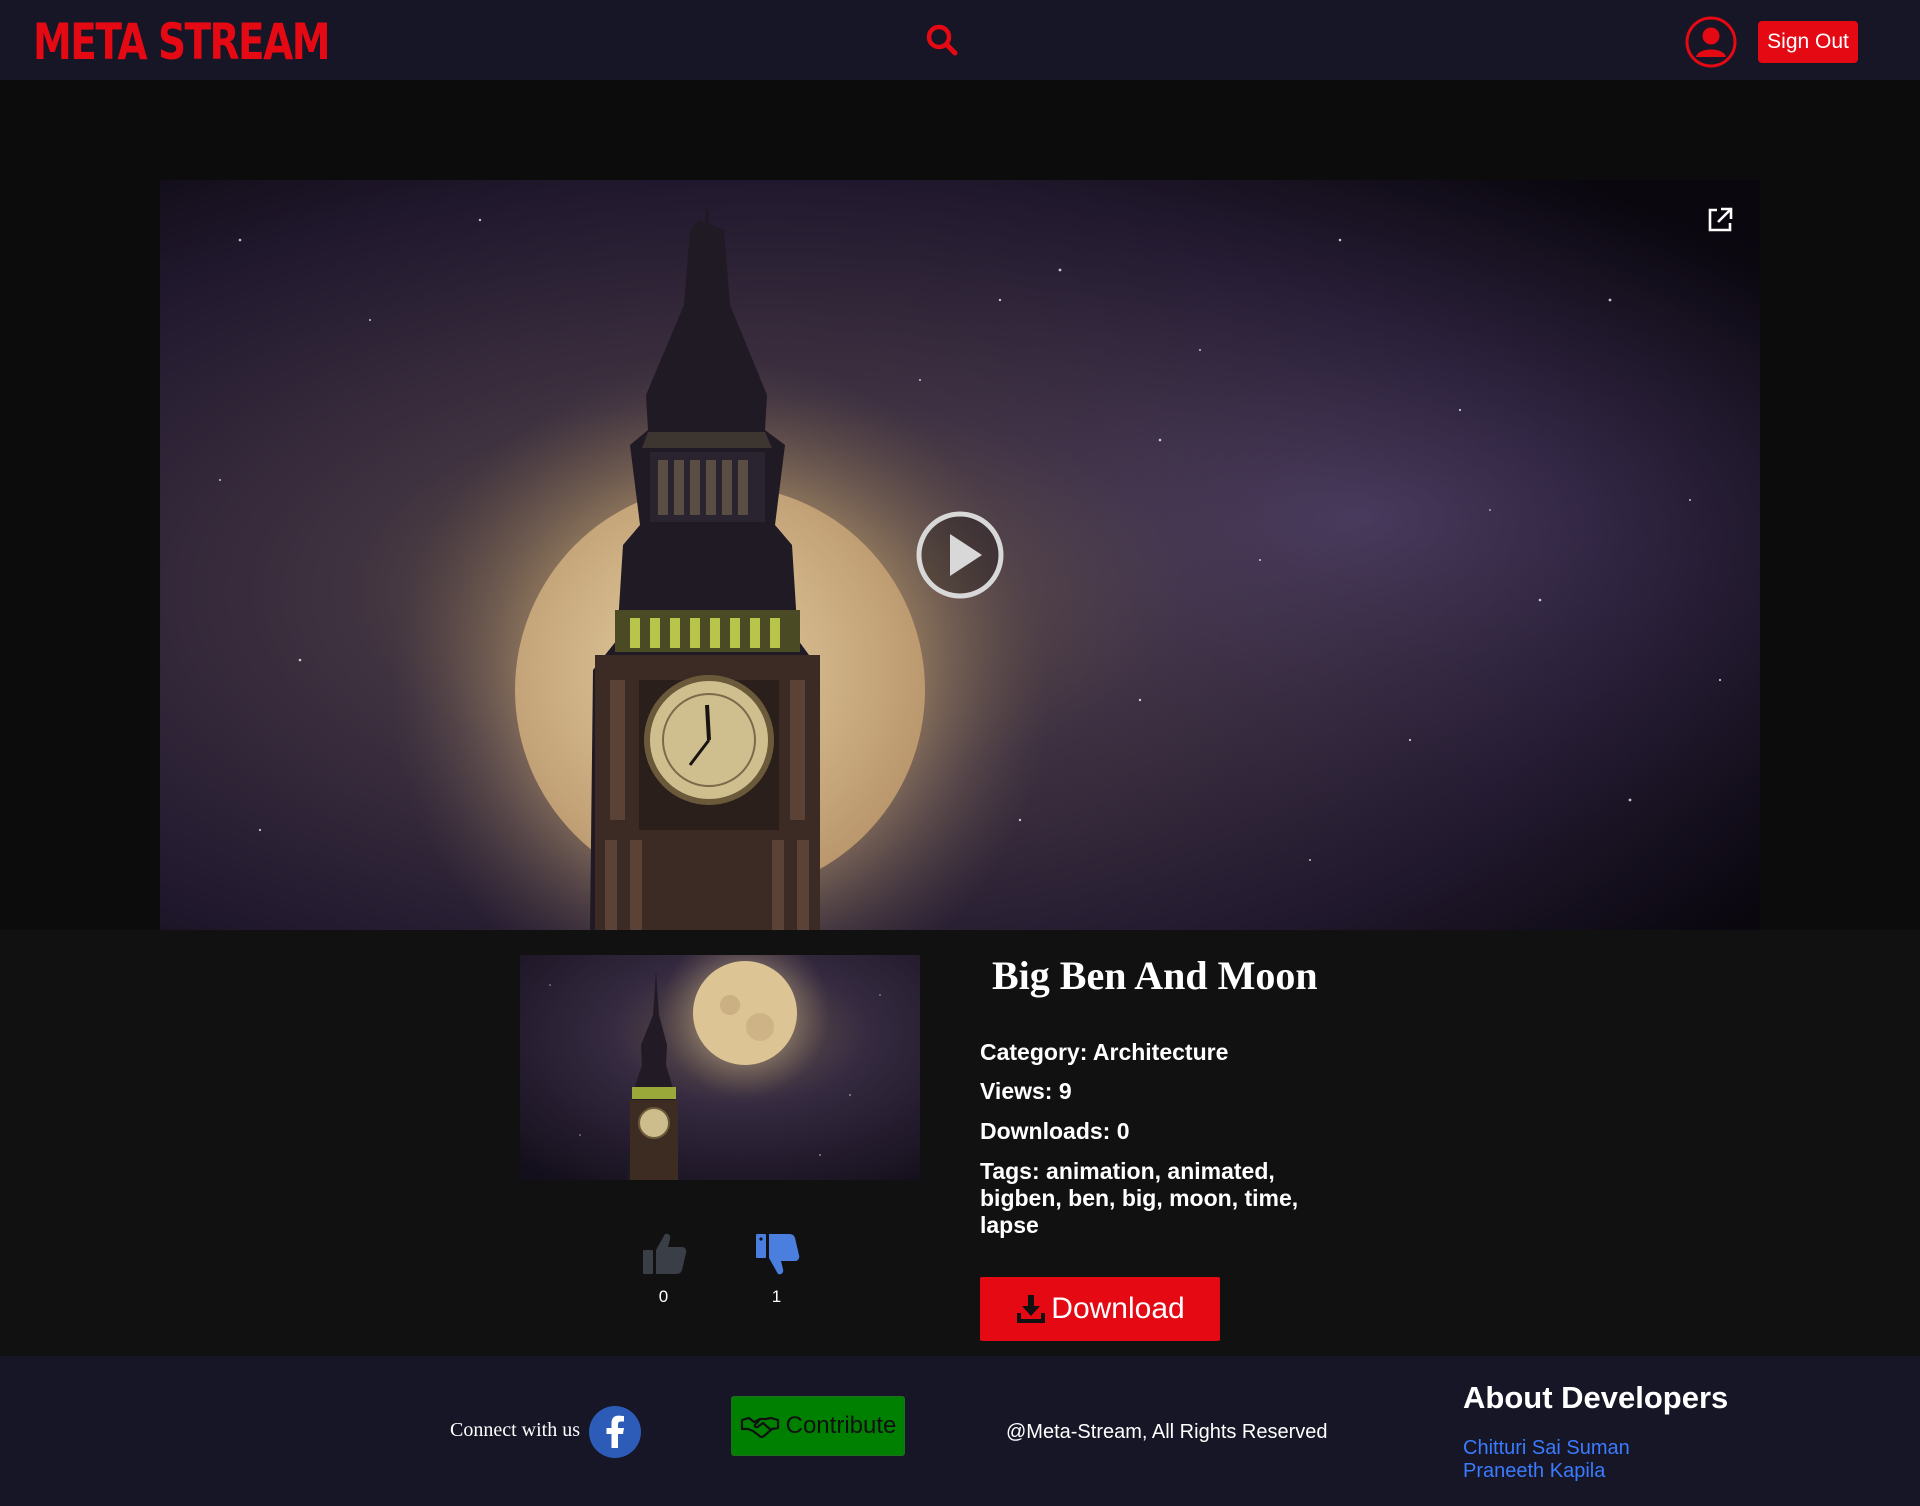 The width and height of the screenshot is (1920, 1506). Describe the element at coordinates (1026, 1091) in the screenshot. I see `video-views: Views: 9` at that location.